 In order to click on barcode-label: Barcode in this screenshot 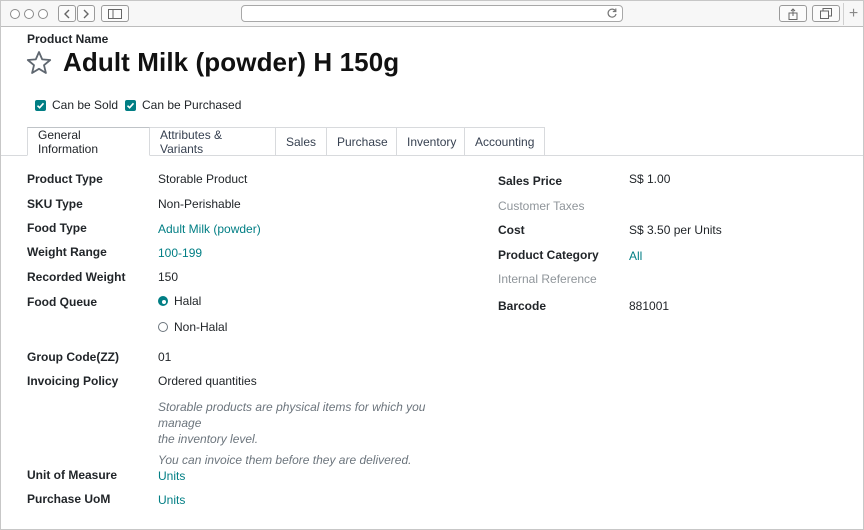, I will do `click(522, 306)`.